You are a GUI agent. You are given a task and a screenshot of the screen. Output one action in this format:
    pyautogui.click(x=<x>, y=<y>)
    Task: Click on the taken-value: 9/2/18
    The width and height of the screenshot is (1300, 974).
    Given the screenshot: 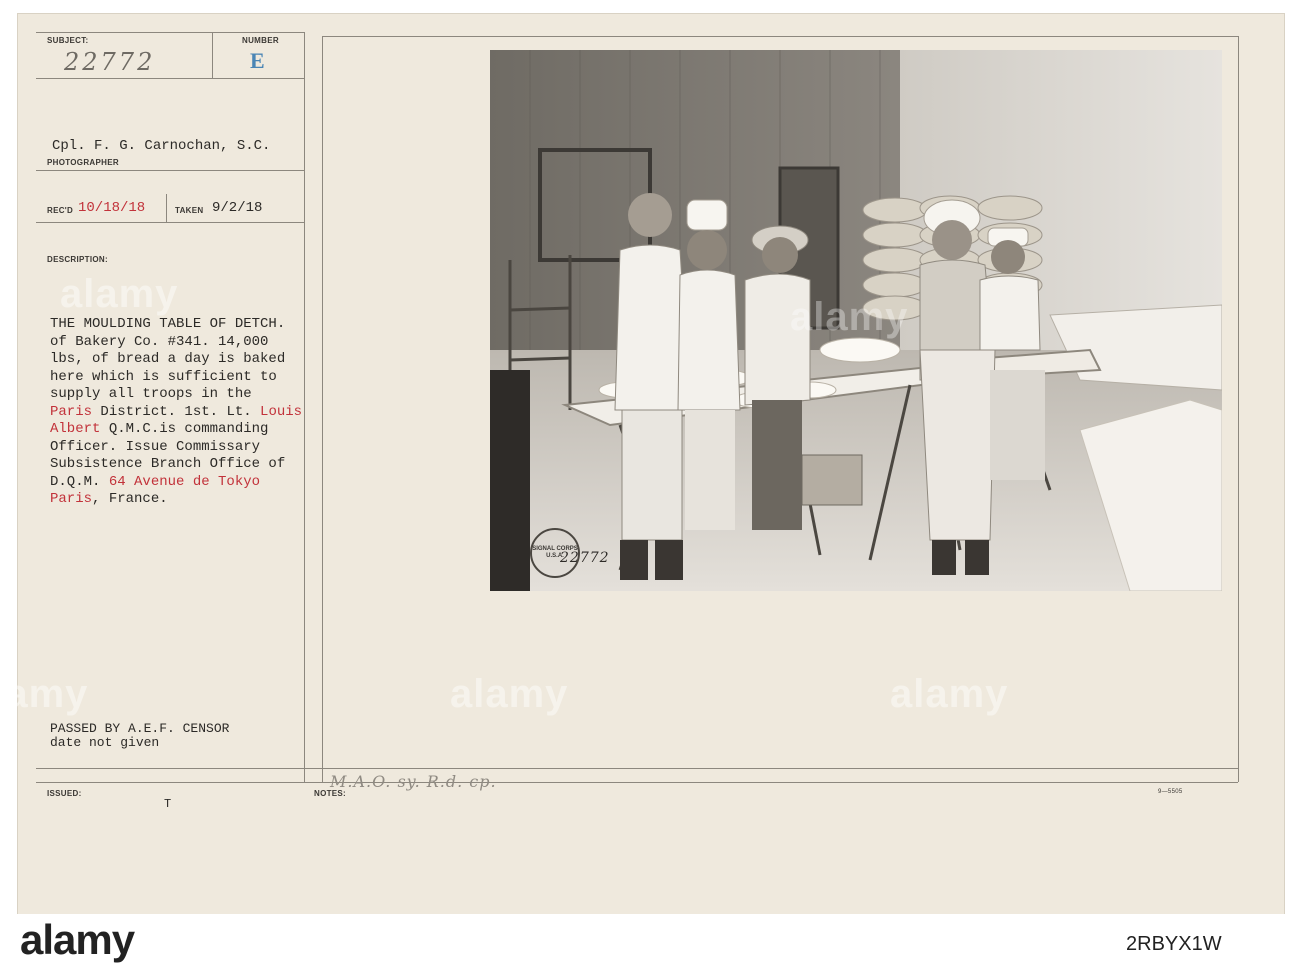 What is the action you would take?
    pyautogui.click(x=237, y=208)
    